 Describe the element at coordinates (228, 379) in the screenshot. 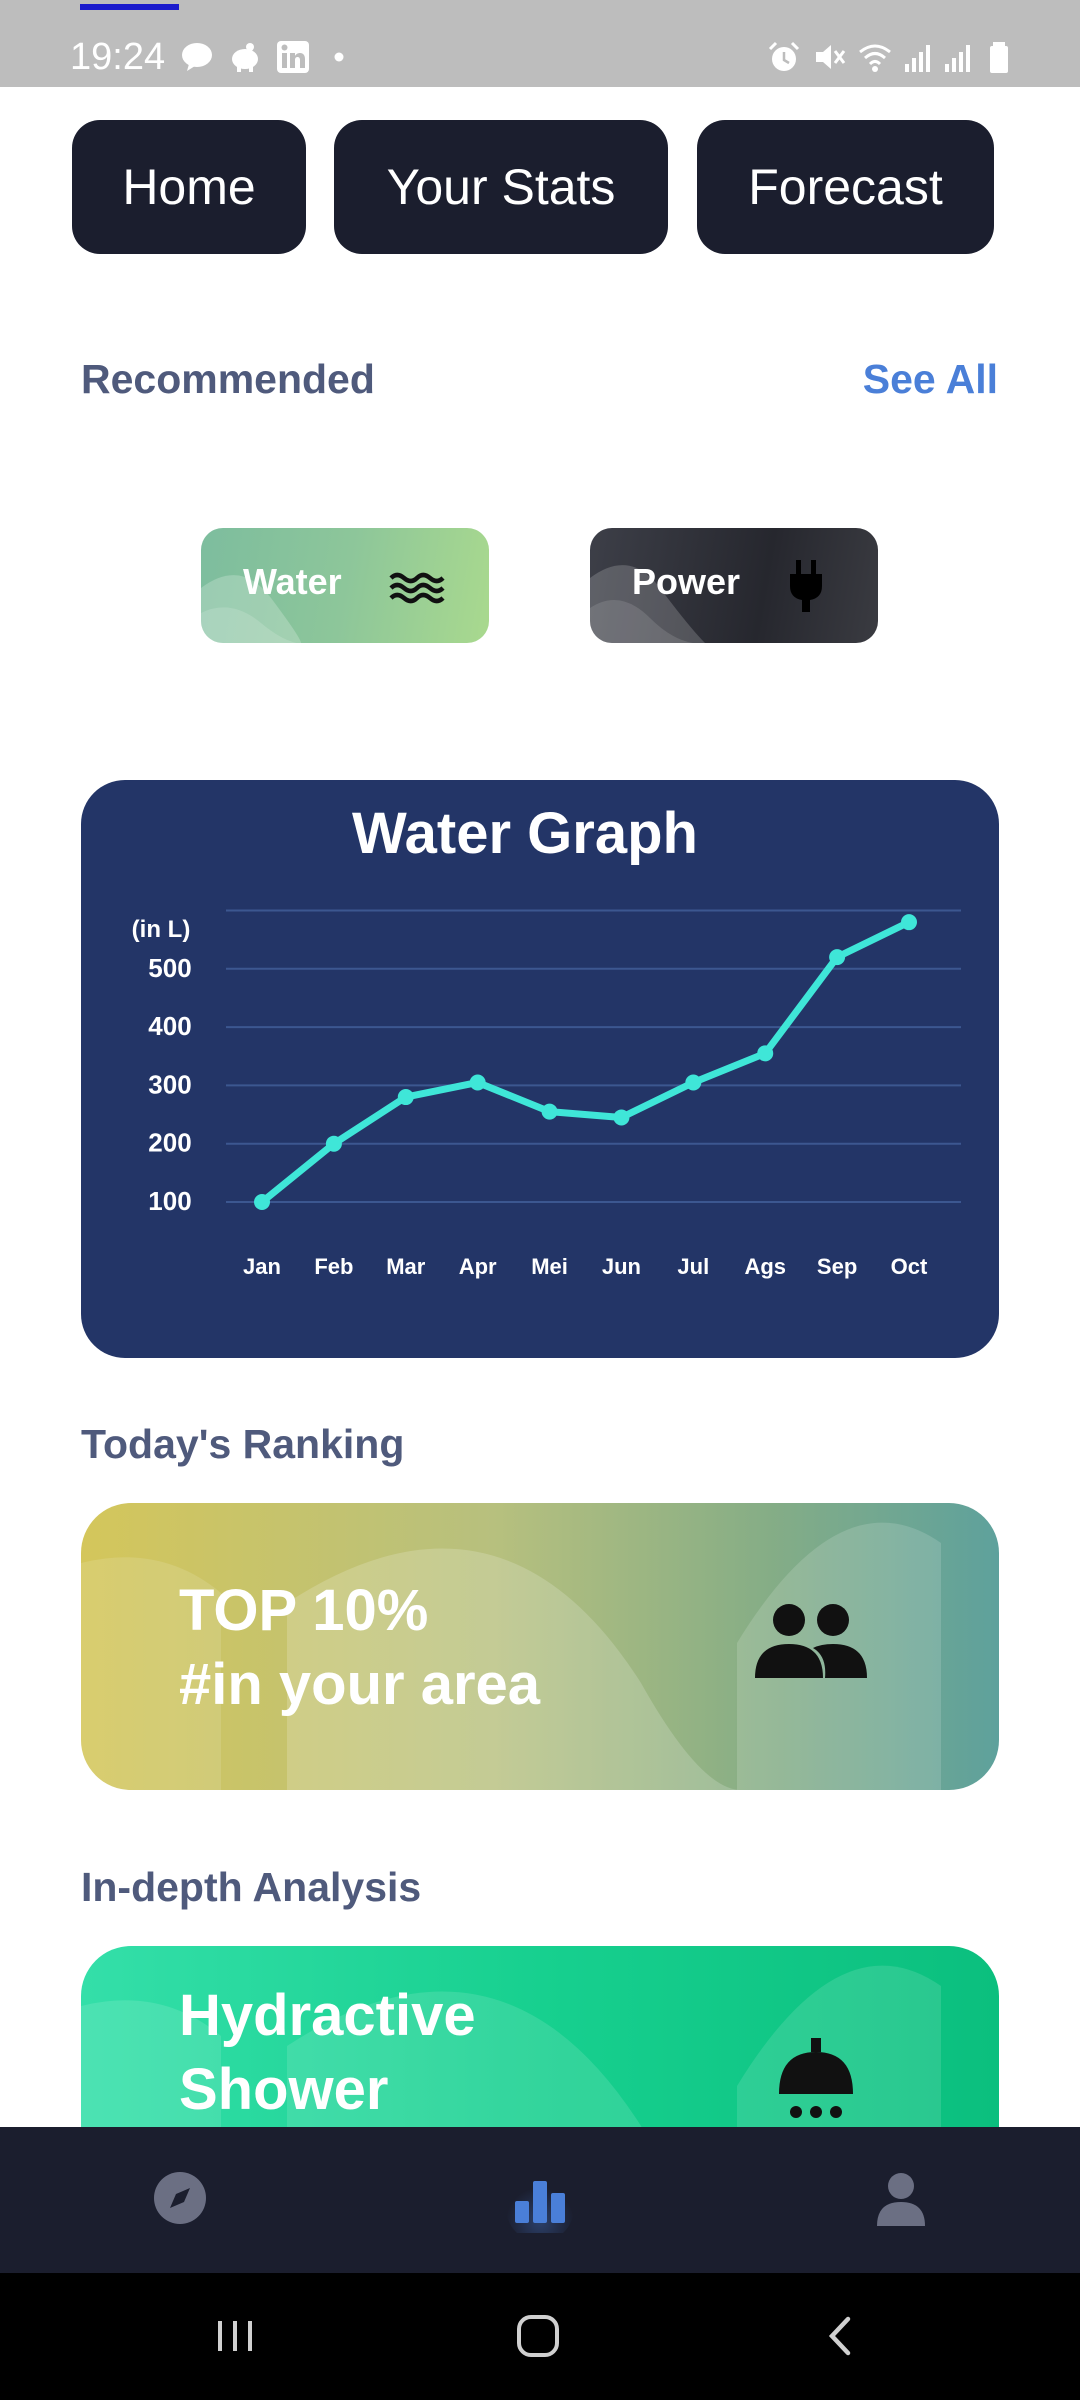

I see `recommended-title: Recommended` at that location.